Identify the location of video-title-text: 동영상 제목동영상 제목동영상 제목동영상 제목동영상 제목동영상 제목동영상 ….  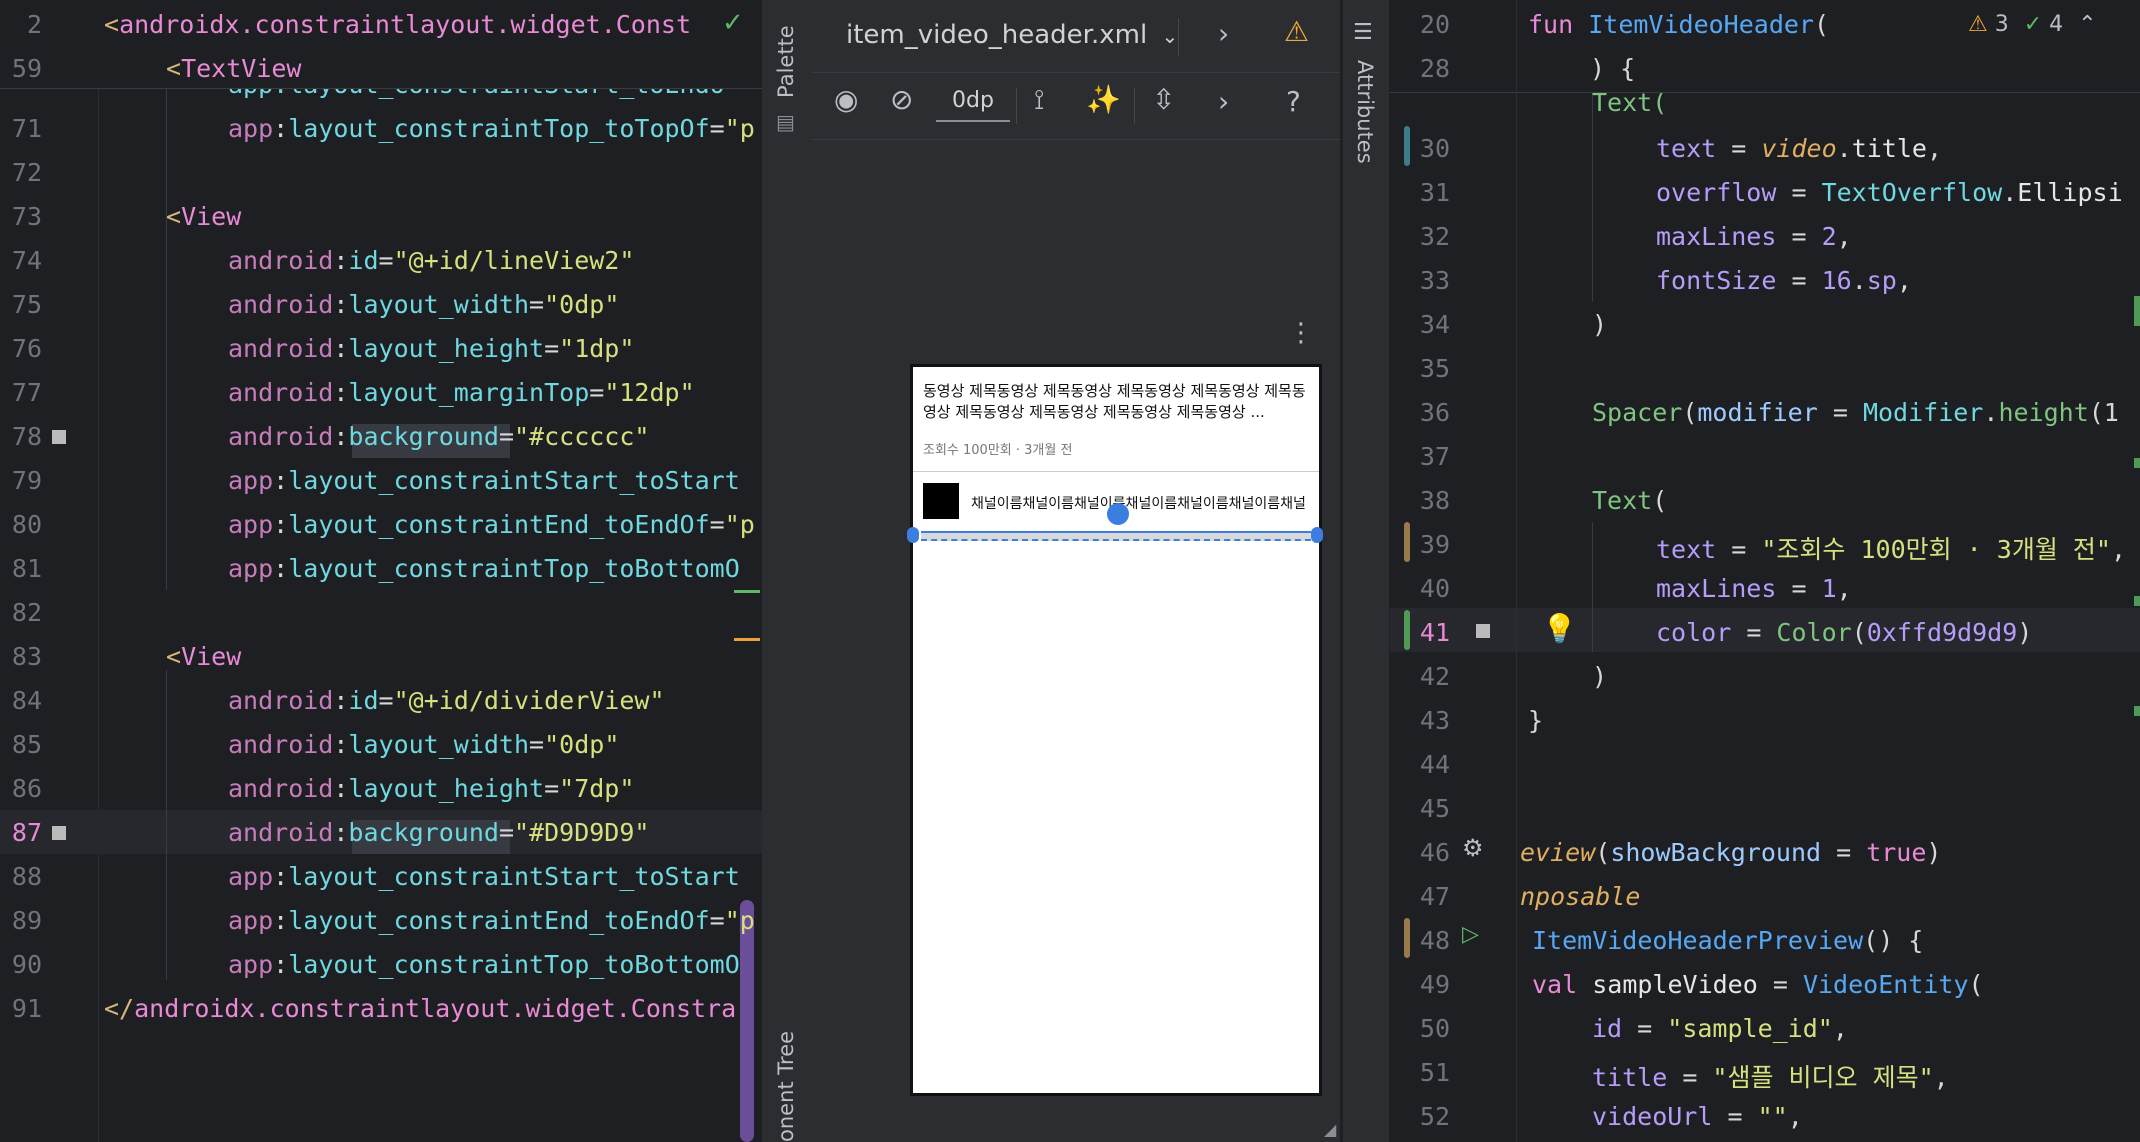
(1117, 403).